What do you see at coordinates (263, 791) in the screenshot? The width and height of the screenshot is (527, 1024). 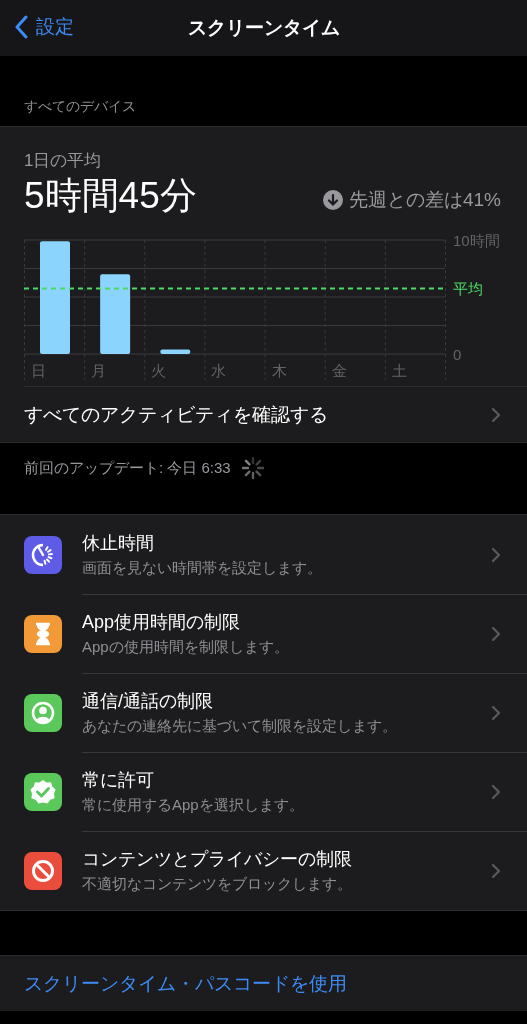 I see `settings-row: 常に許可 常に使用するAppを選択します。` at bounding box center [263, 791].